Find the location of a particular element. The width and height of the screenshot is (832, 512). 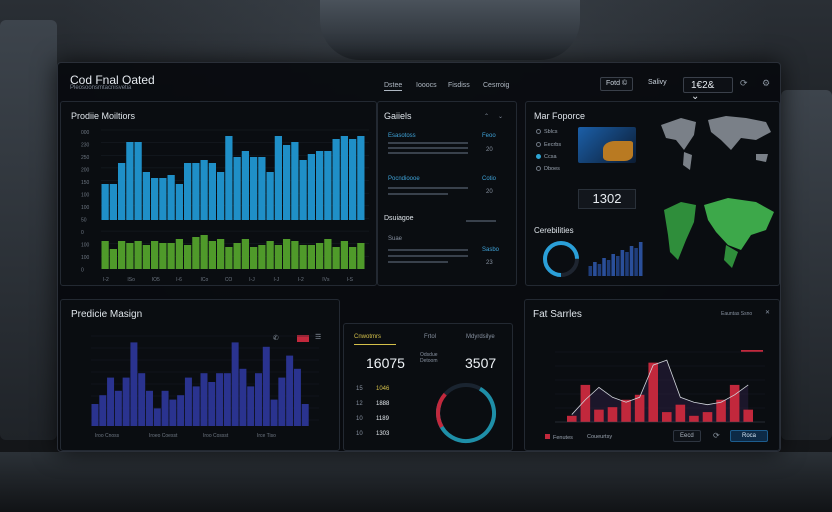

header-readout: 1€2& ⌄ is located at coordinates (708, 89).